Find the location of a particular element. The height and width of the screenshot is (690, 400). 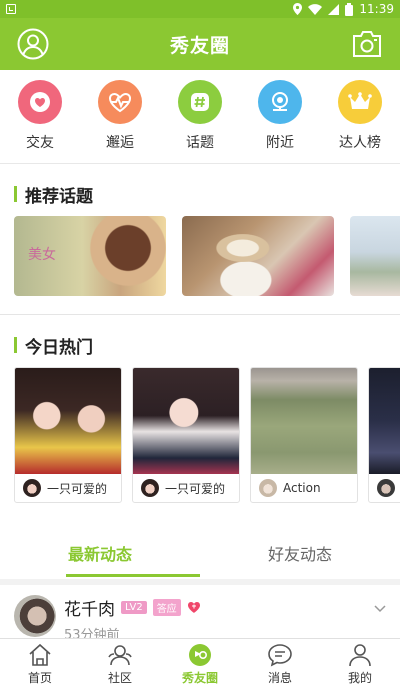

wifi-icon is located at coordinates (315, 9).